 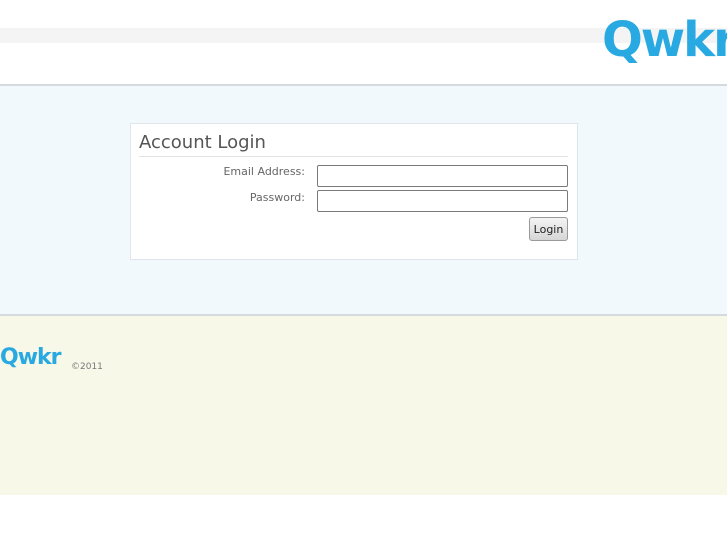 What do you see at coordinates (548, 229) in the screenshot?
I see `login-button: Login` at bounding box center [548, 229].